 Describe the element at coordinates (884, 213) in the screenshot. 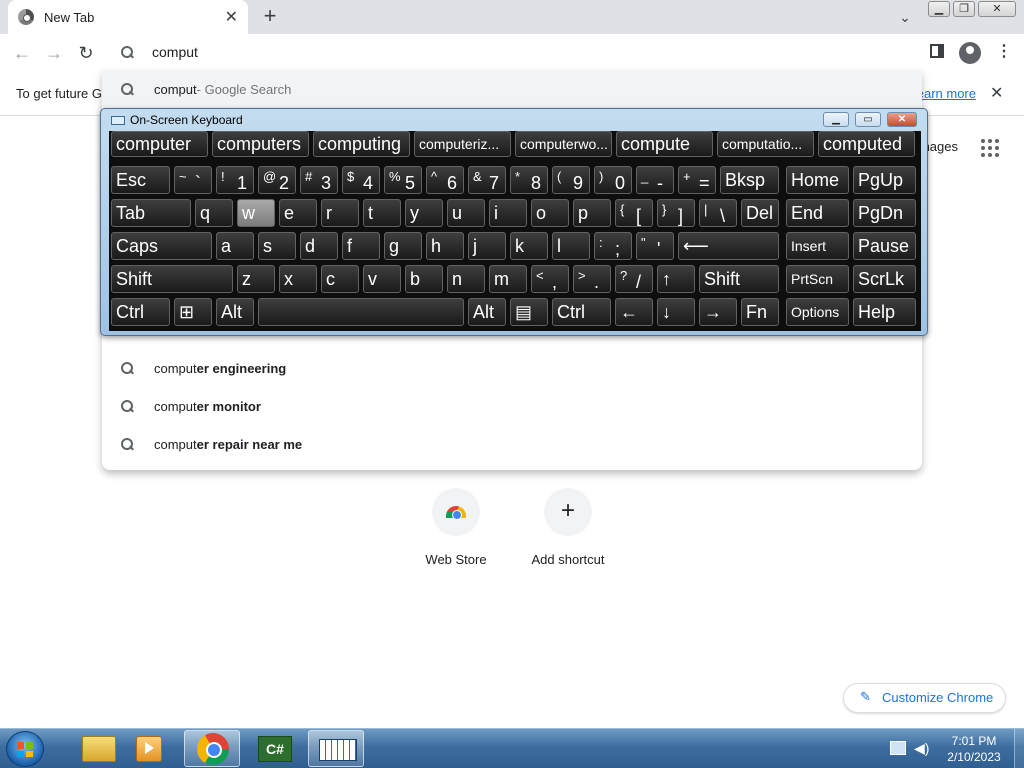

I see `key-pgdn: PgDn` at that location.